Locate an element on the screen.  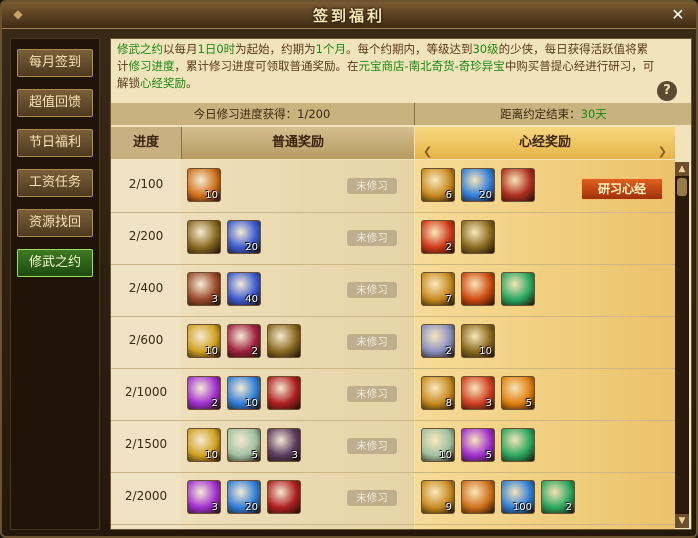
scroll-up-button: ▲ is located at coordinates (682, 169).